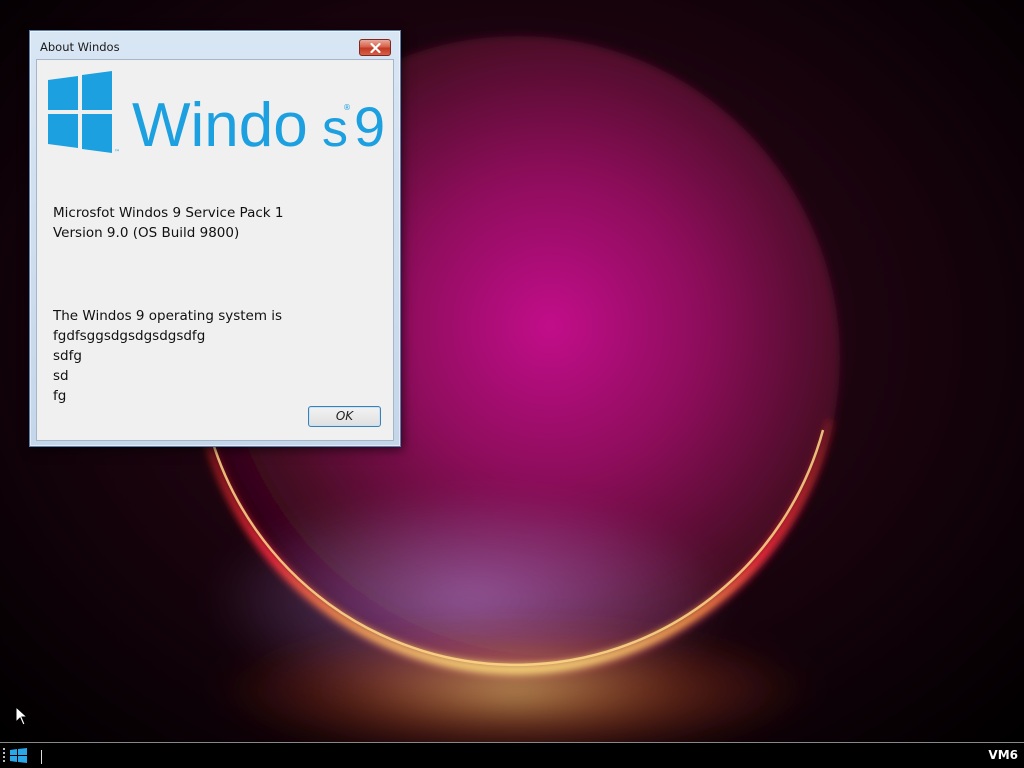 The height and width of the screenshot is (768, 1024). I want to click on windows-flag-icon, so click(80, 112).